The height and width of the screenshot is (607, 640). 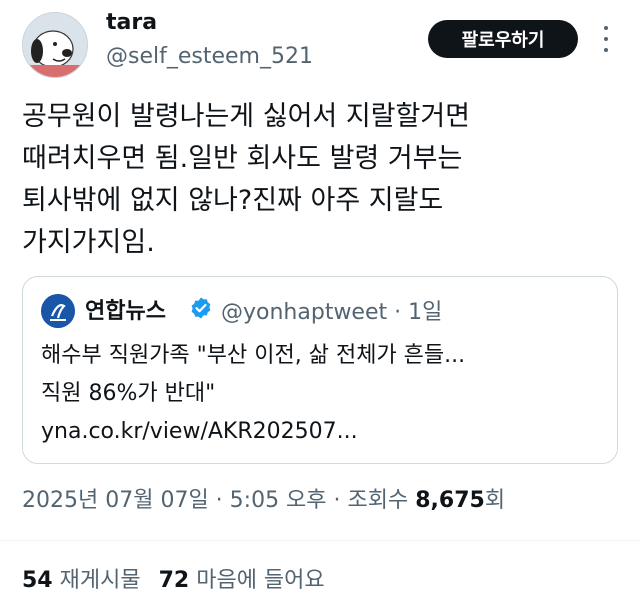 I want to click on view-count: 8,675, so click(x=450, y=500).